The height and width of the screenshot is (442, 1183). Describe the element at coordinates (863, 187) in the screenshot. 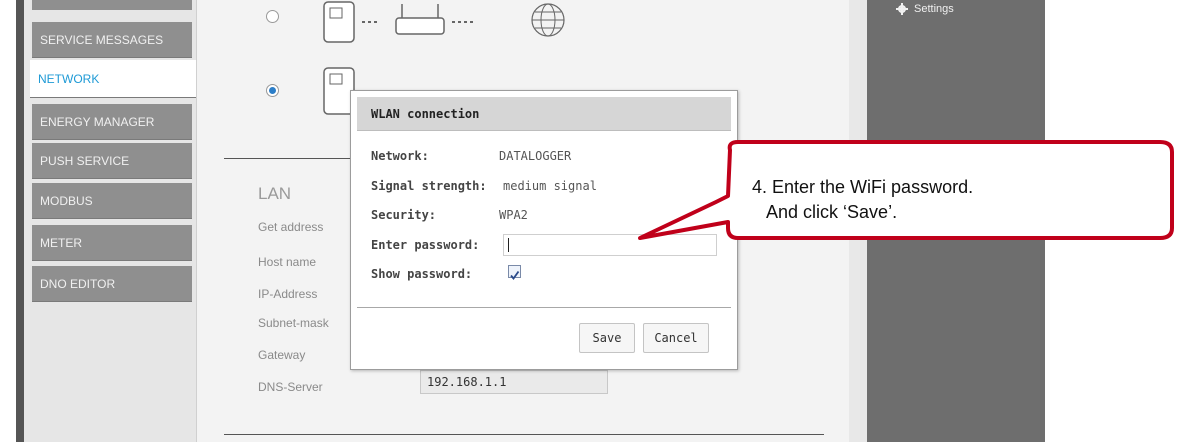

I see `callout-line-1: 4. Enter the WiFi password.` at that location.